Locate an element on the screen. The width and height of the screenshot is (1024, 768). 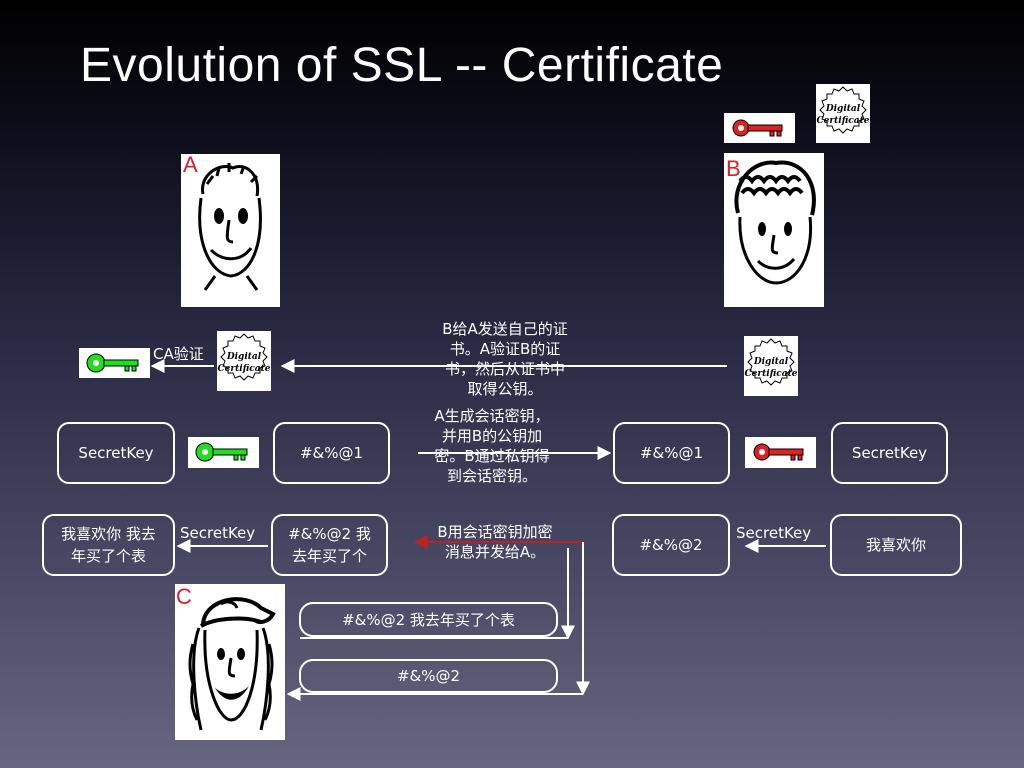
intercepted-message-pill: #&%@2 is located at coordinates (428, 676).